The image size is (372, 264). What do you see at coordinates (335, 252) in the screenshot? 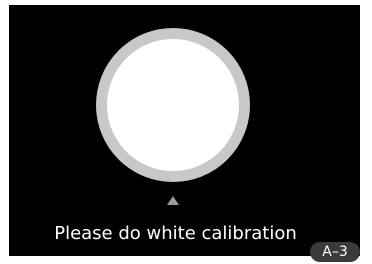
I see `figure-label-badge: A–3` at bounding box center [335, 252].